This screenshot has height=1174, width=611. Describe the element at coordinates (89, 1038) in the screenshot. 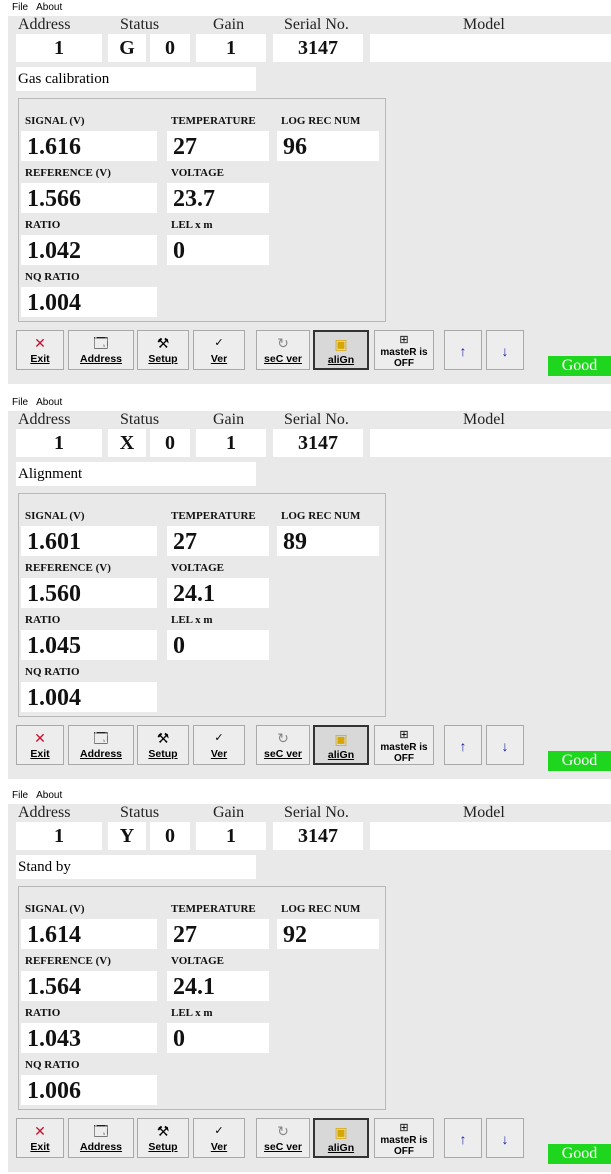

I see `ratio-value: 1.043` at that location.